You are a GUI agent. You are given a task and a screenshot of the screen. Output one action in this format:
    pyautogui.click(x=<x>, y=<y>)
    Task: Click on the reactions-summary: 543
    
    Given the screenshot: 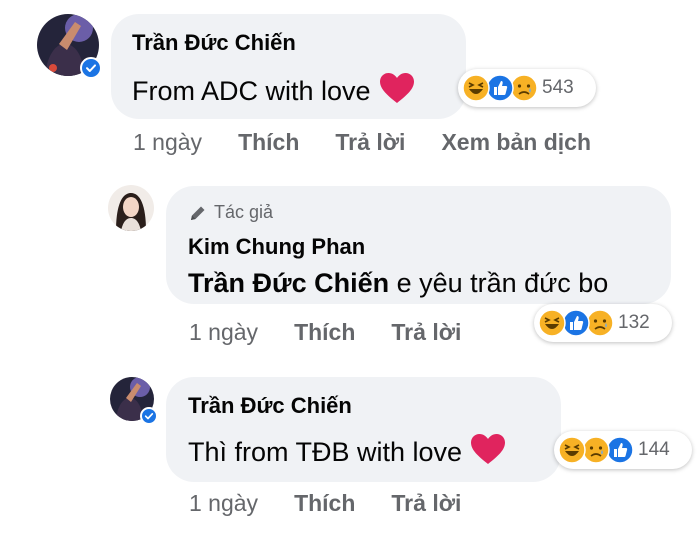 What is the action you would take?
    pyautogui.click(x=527, y=88)
    